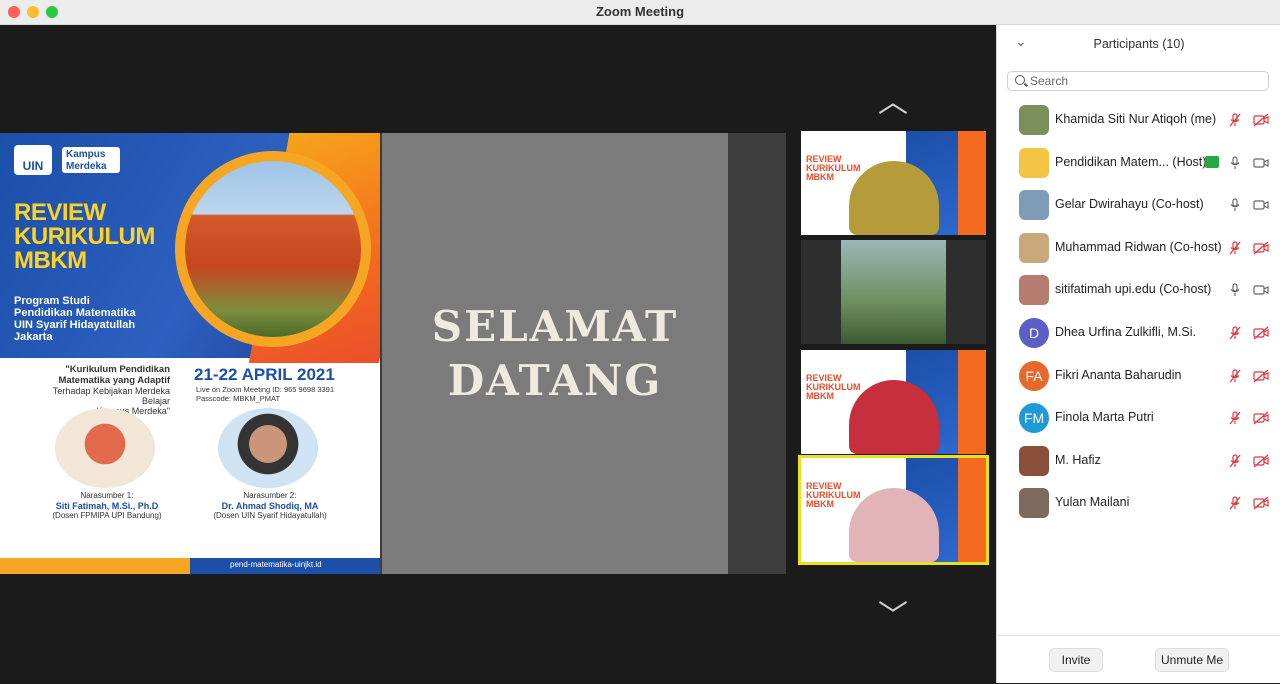 This screenshot has height=684, width=1280. I want to click on participant-name: sitifatimah upi.edu (Co-host), so click(1133, 289).